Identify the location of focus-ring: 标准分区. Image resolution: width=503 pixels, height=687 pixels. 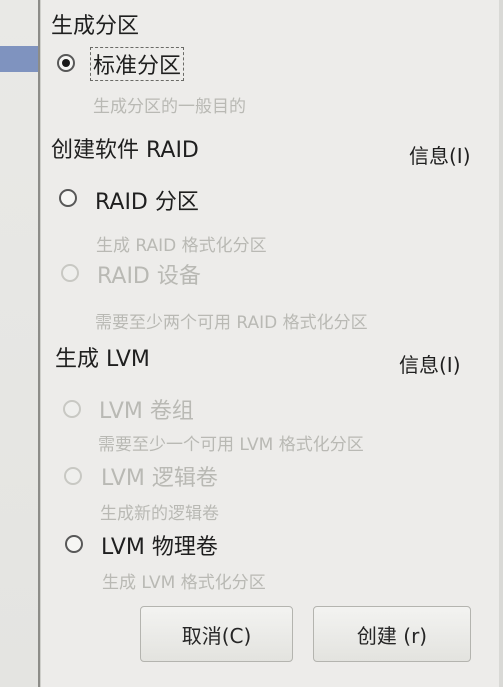
(137, 64).